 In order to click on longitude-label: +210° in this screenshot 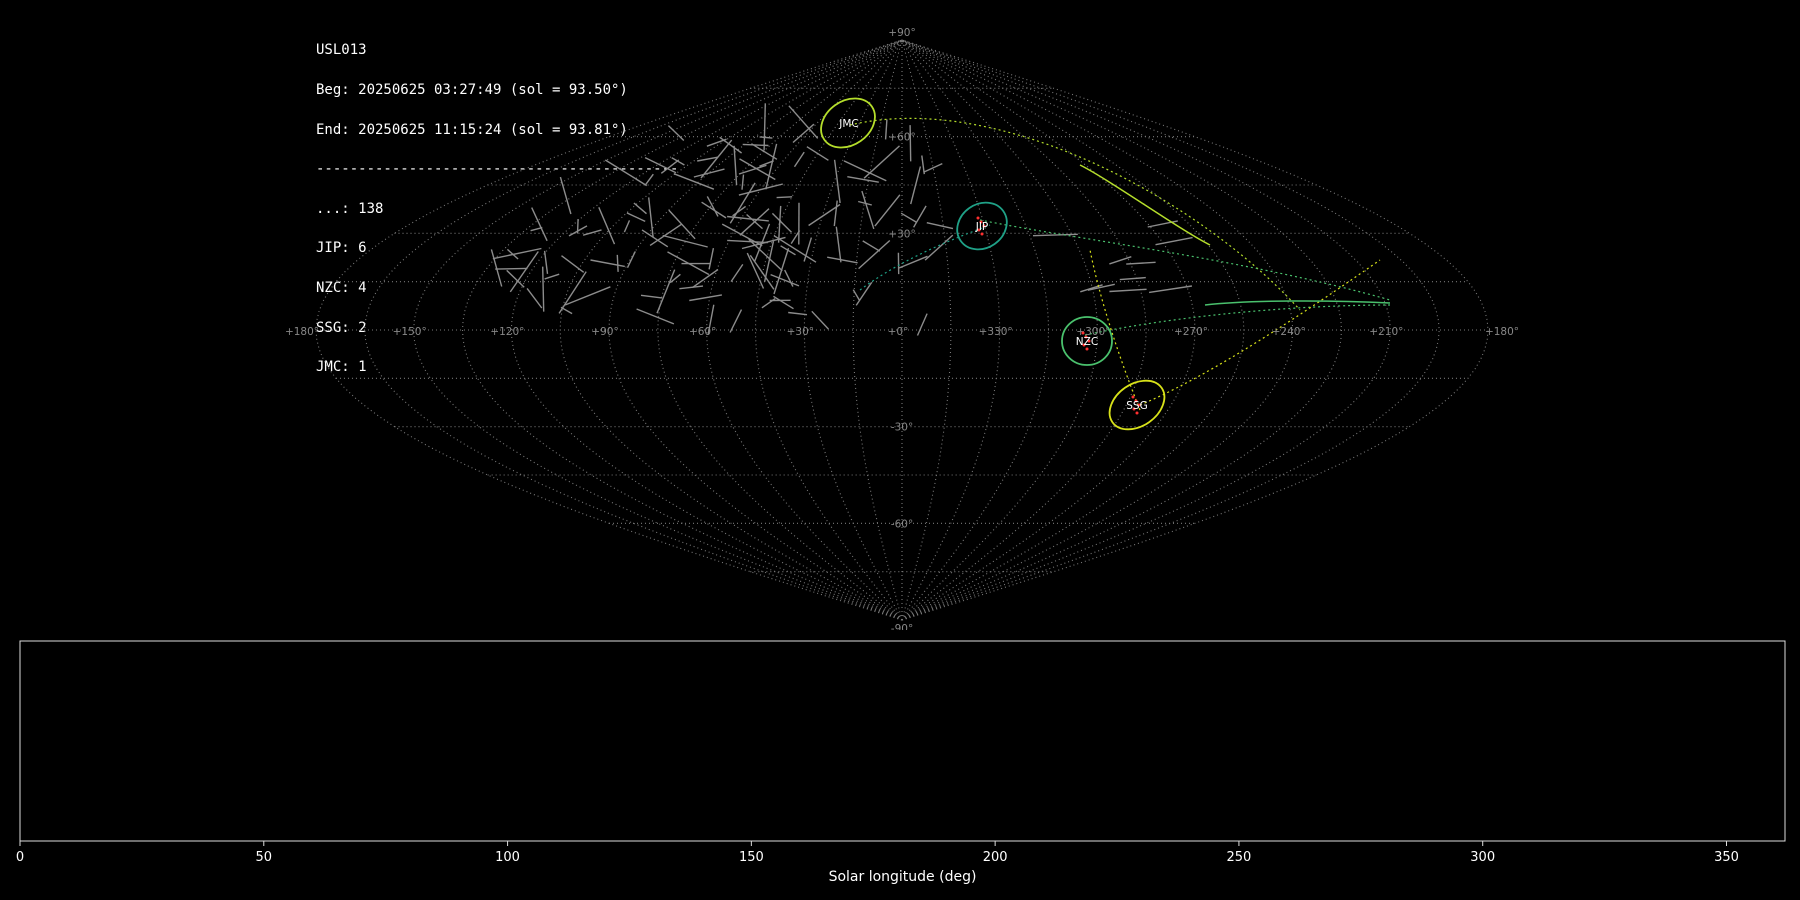, I will do `click(1386, 332)`.